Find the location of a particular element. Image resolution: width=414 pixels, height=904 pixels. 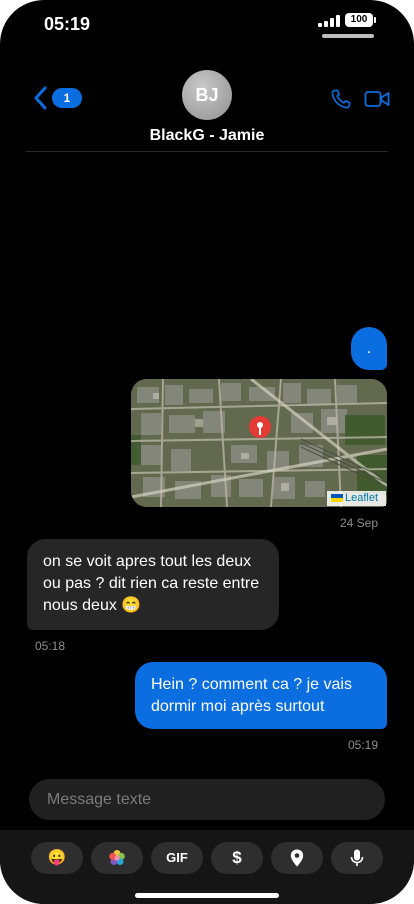

home-indicator is located at coordinates (207, 895).